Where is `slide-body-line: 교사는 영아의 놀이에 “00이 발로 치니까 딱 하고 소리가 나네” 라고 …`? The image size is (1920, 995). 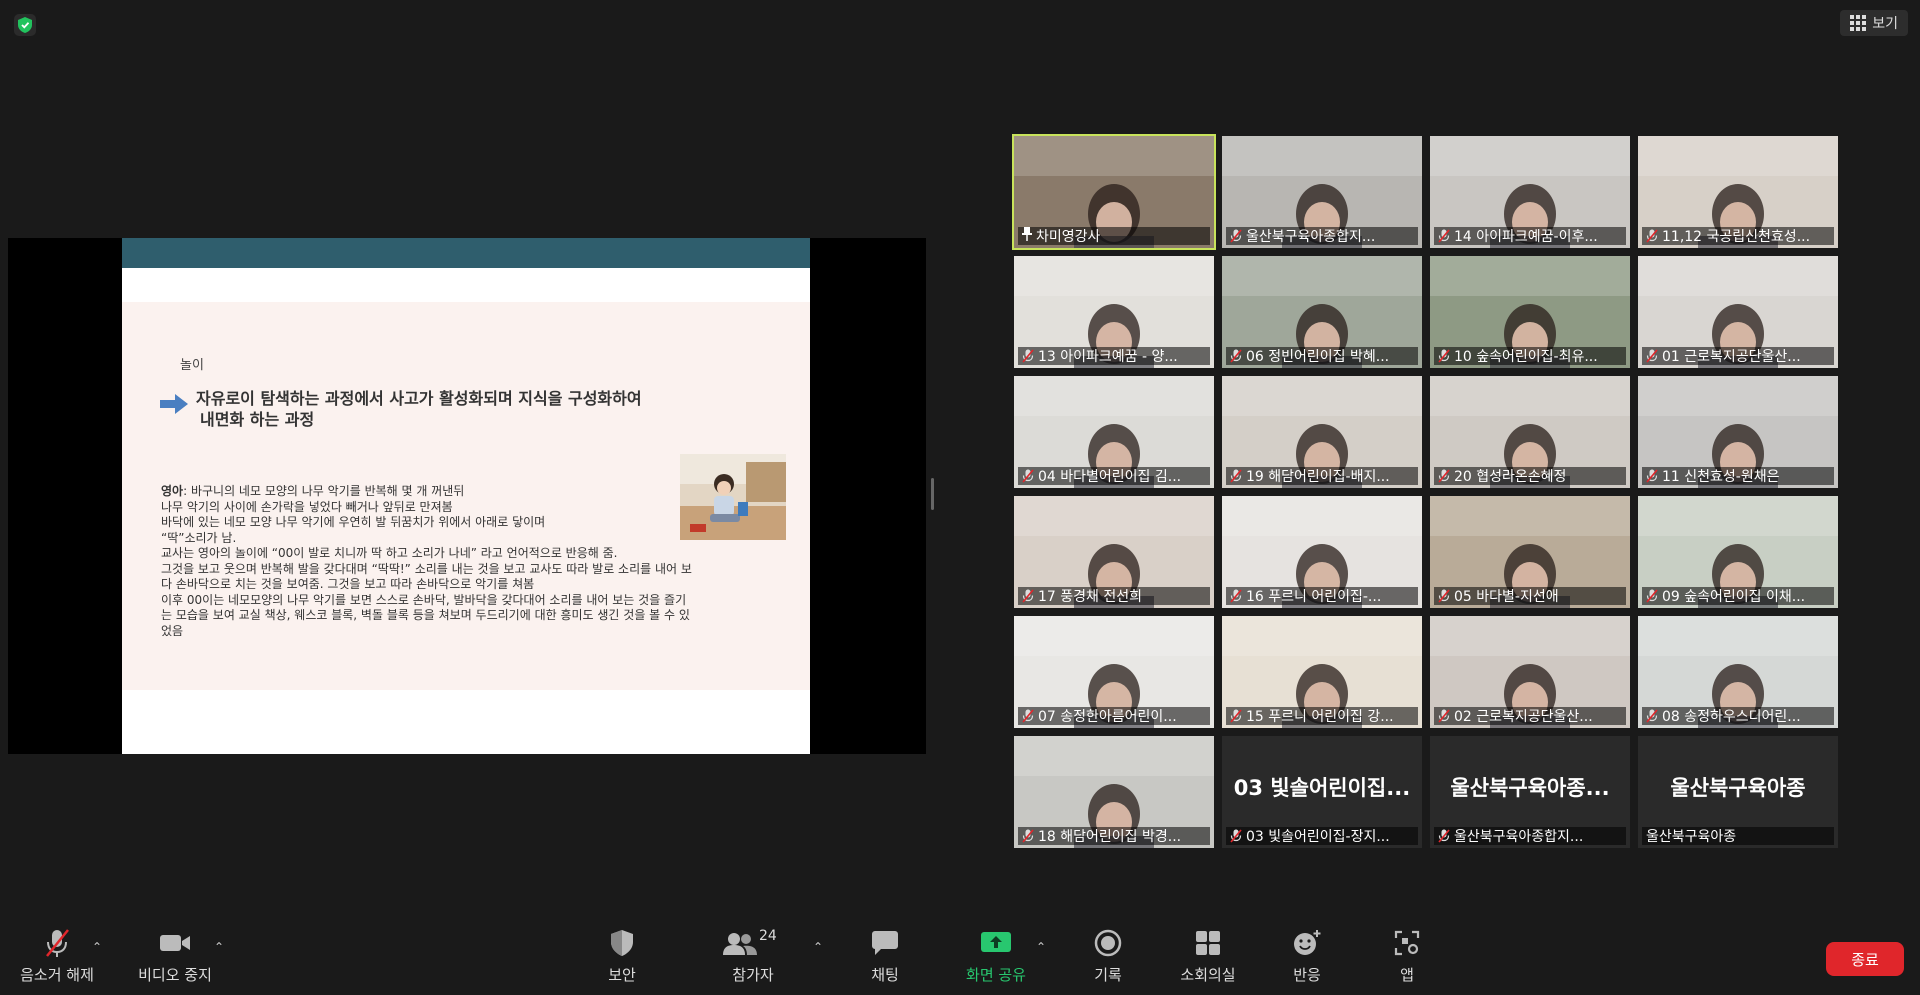 slide-body-line: 교사는 영아의 놀이에 “00이 발로 치니까 딱 하고 소리가 나네” 라고 … is located at coordinates (389, 553).